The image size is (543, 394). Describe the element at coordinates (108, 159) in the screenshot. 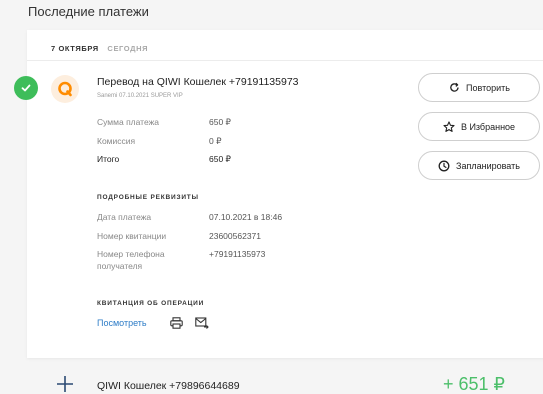

I see `total-label: Итого` at that location.